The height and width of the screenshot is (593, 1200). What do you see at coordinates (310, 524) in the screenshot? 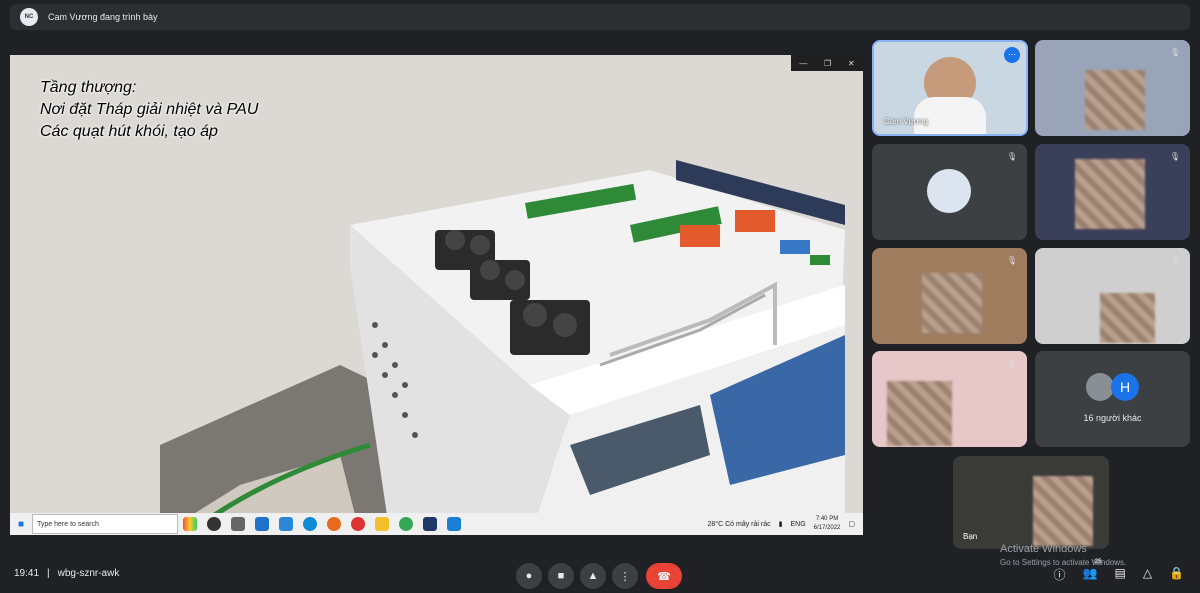
I see `edge-icon` at bounding box center [310, 524].